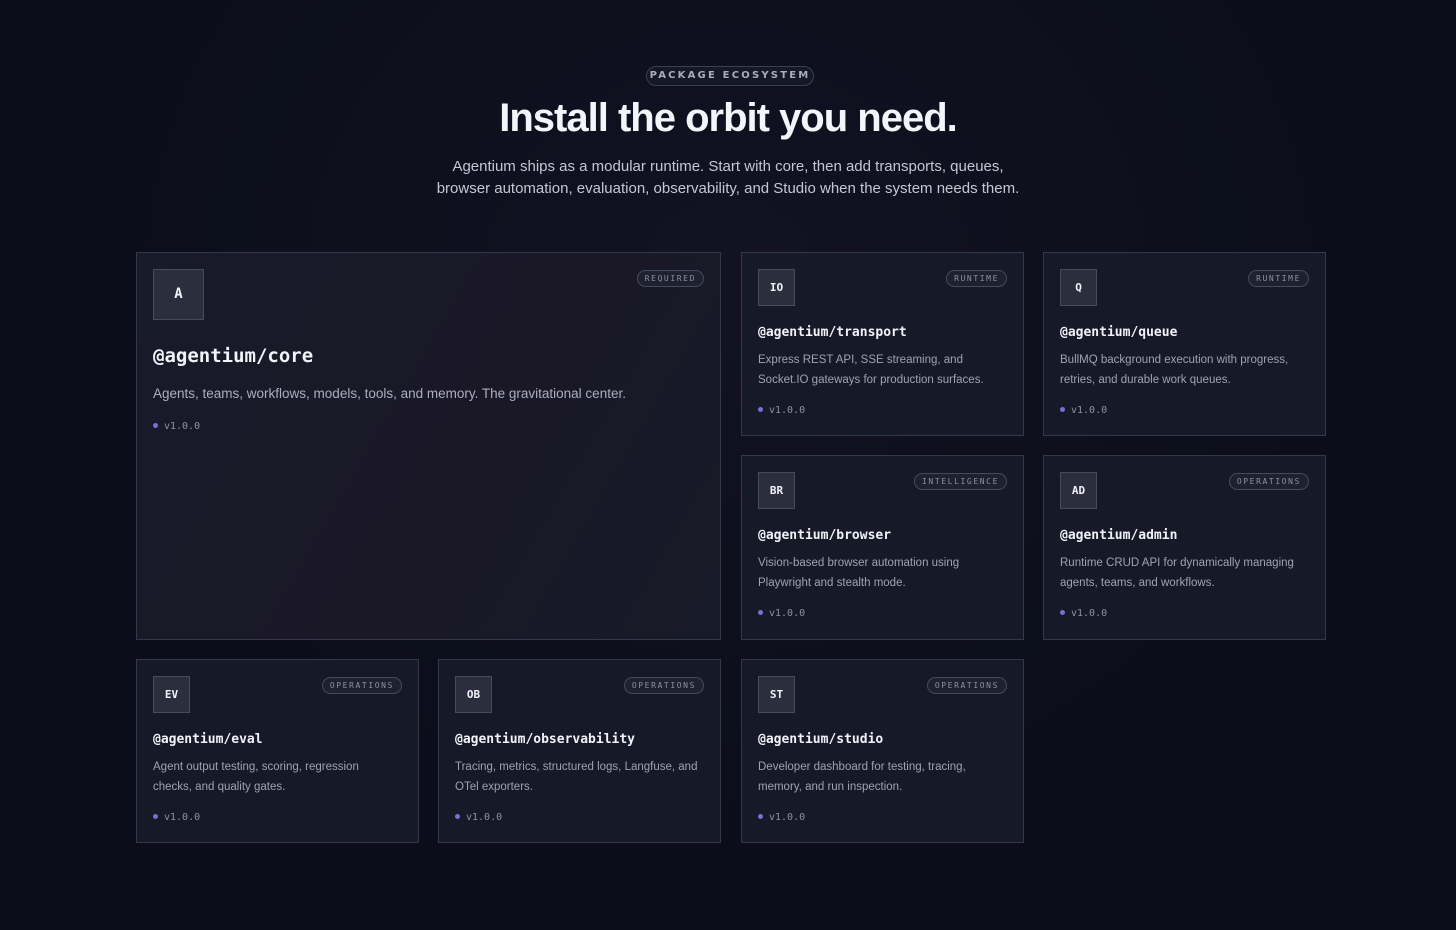 Image resolution: width=1456 pixels, height=930 pixels. Describe the element at coordinates (1119, 535) in the screenshot. I see `package-name: @agentium/admin` at that location.